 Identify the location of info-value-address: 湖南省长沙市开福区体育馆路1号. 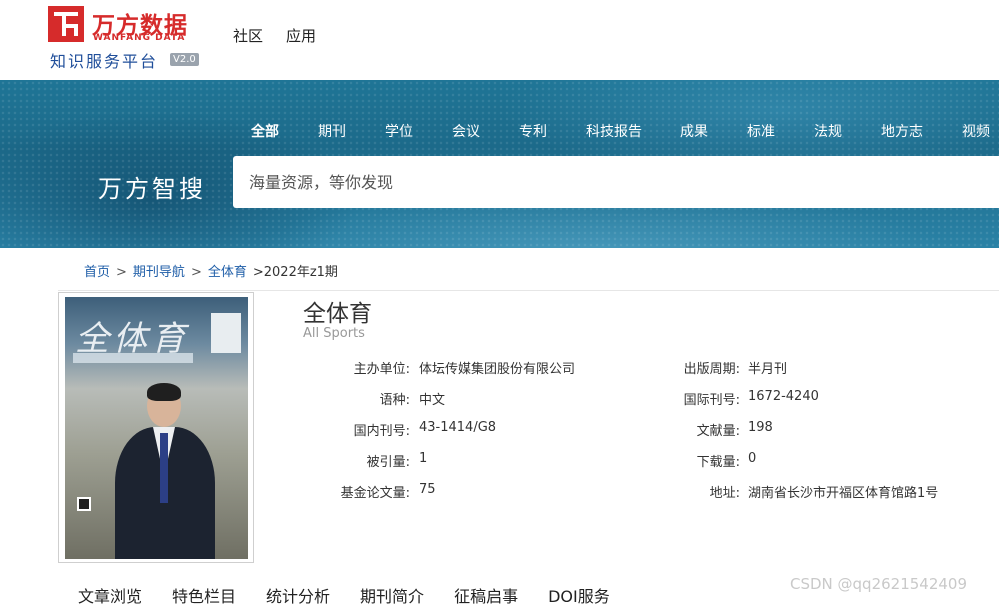
(843, 493).